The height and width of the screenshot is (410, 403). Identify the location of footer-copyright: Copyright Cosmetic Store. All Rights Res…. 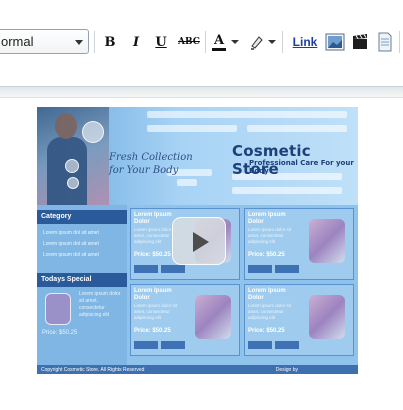
(93, 370).